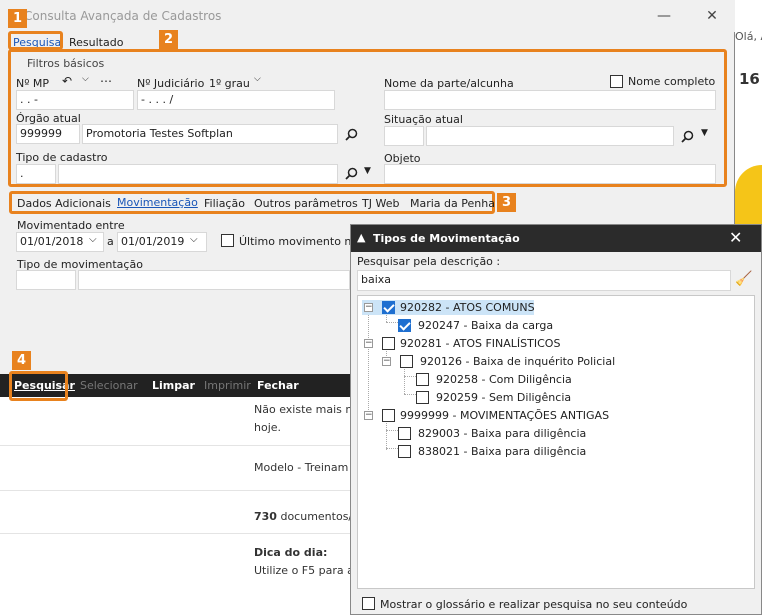 This screenshot has width=762, height=615. Describe the element at coordinates (314, 516) in the screenshot. I see `docs-text: documentos/` at that location.